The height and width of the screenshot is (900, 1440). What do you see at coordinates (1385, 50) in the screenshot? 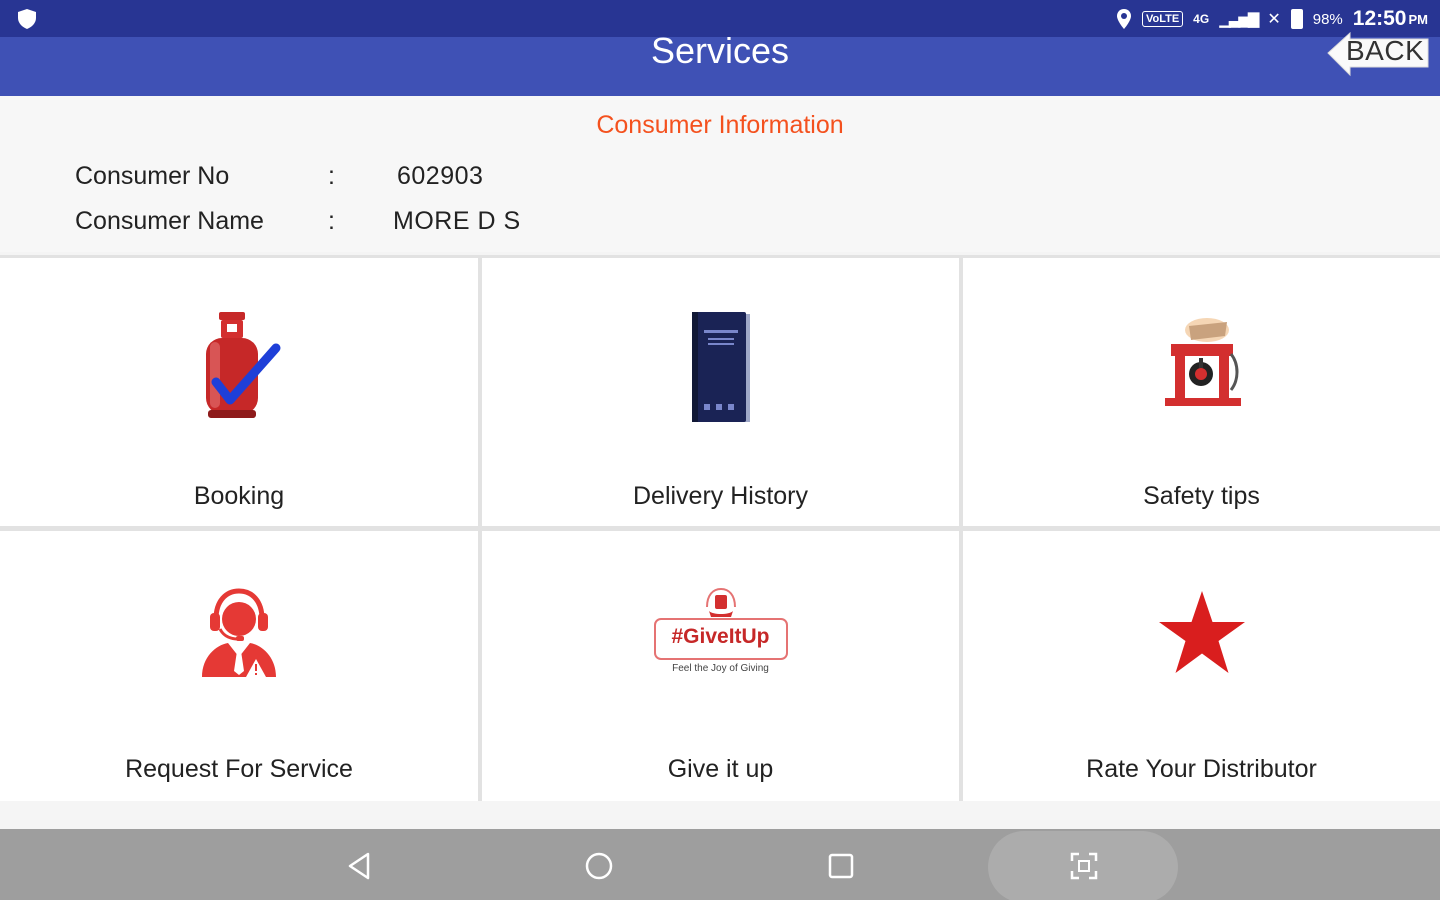
I see `back-button-label: BACK` at bounding box center [1385, 50].